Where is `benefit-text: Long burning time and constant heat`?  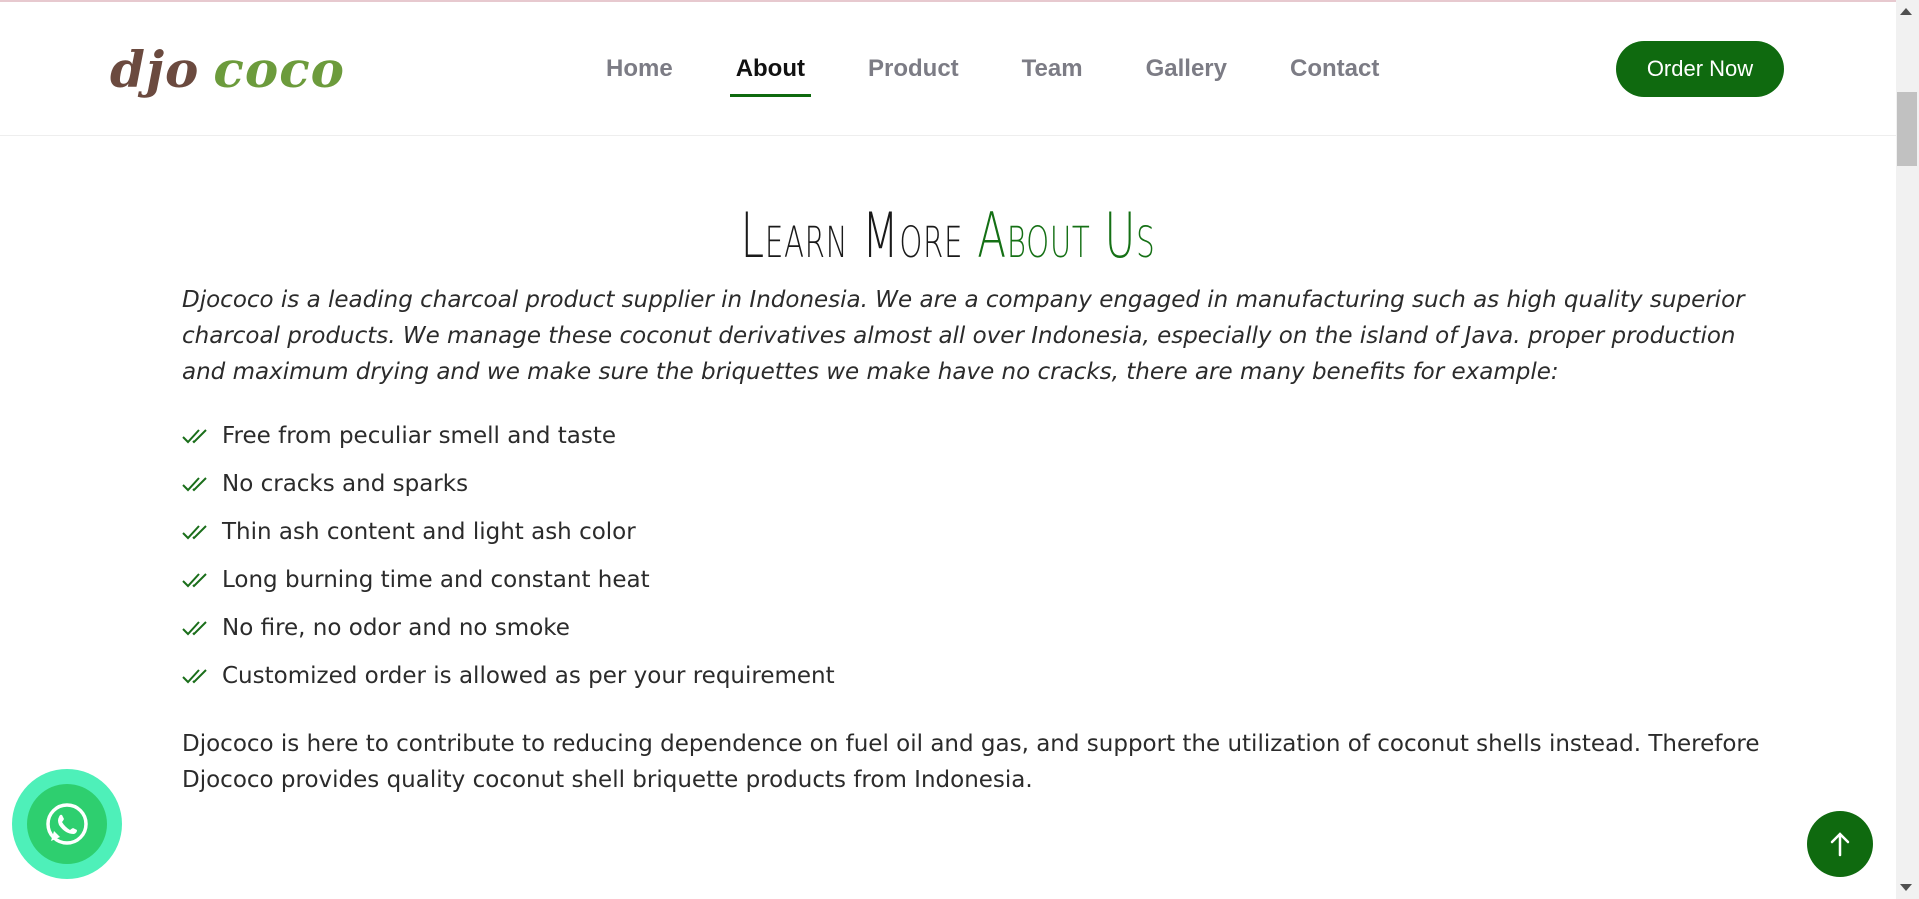
benefit-text: Long burning time and constant heat is located at coordinates (436, 580).